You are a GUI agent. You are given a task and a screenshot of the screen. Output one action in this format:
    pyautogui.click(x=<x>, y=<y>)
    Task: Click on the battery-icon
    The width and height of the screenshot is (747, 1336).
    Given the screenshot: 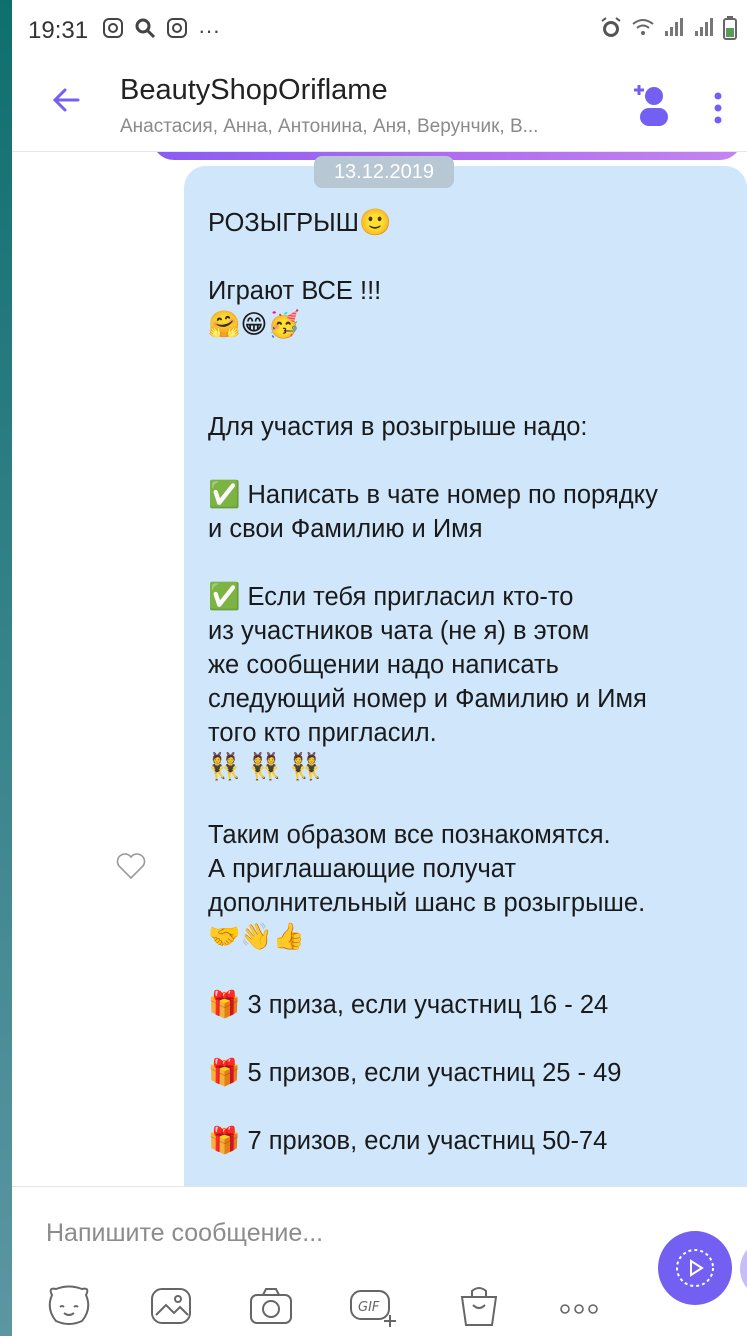 What is the action you would take?
    pyautogui.click(x=730, y=31)
    